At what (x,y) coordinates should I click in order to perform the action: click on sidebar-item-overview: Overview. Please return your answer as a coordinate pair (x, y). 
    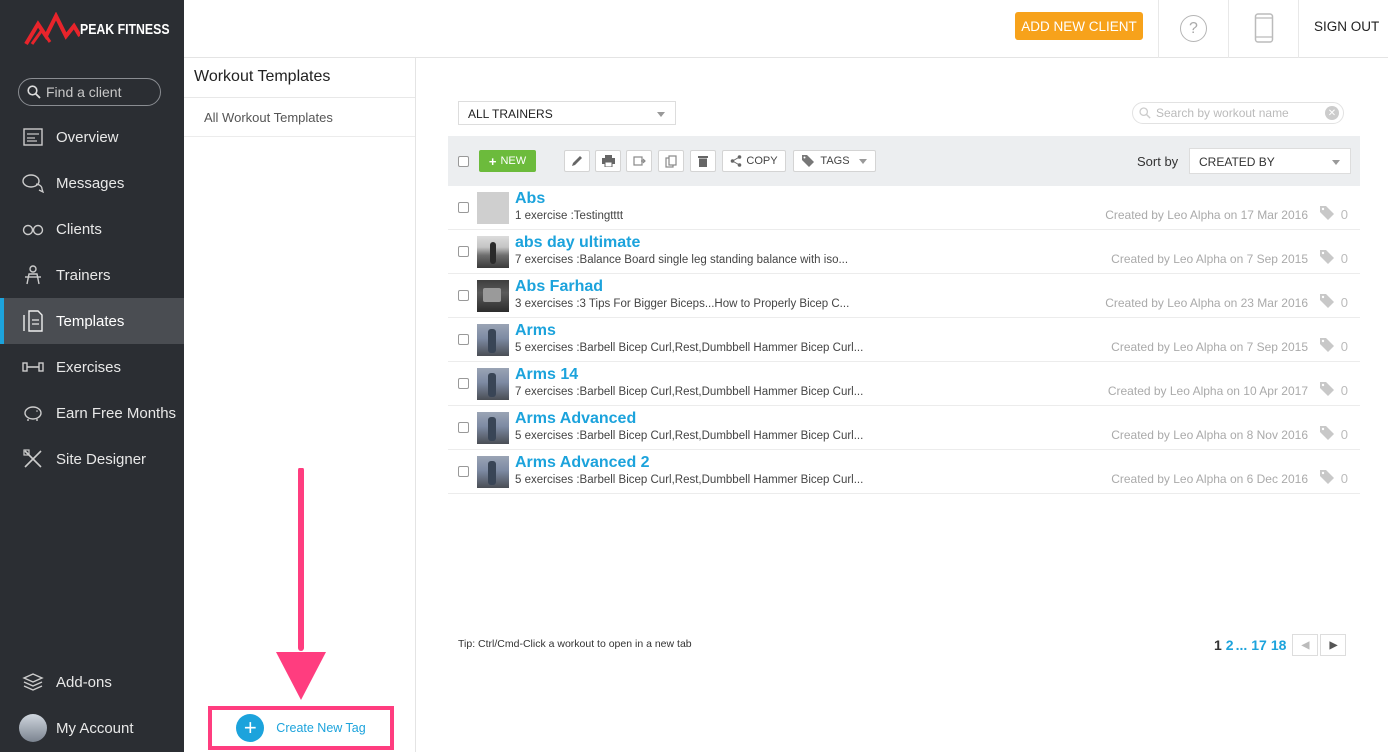
    Looking at the image, I should click on (92, 137).